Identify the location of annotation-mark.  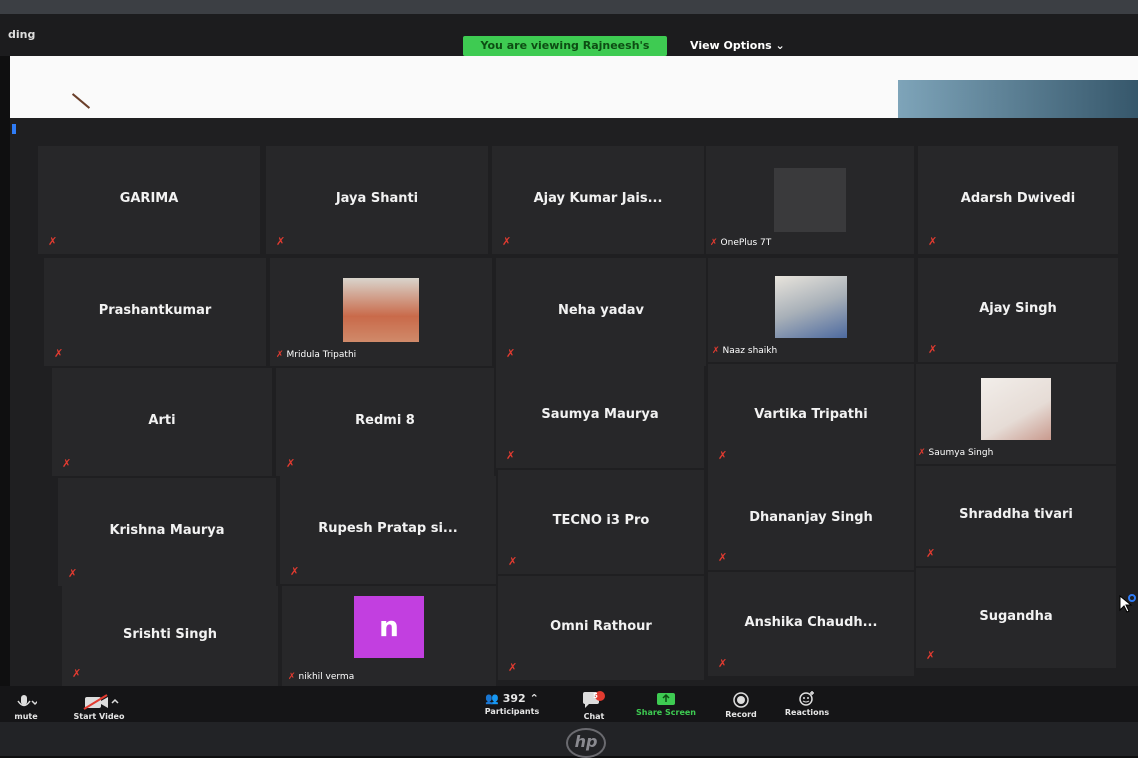
(81, 101).